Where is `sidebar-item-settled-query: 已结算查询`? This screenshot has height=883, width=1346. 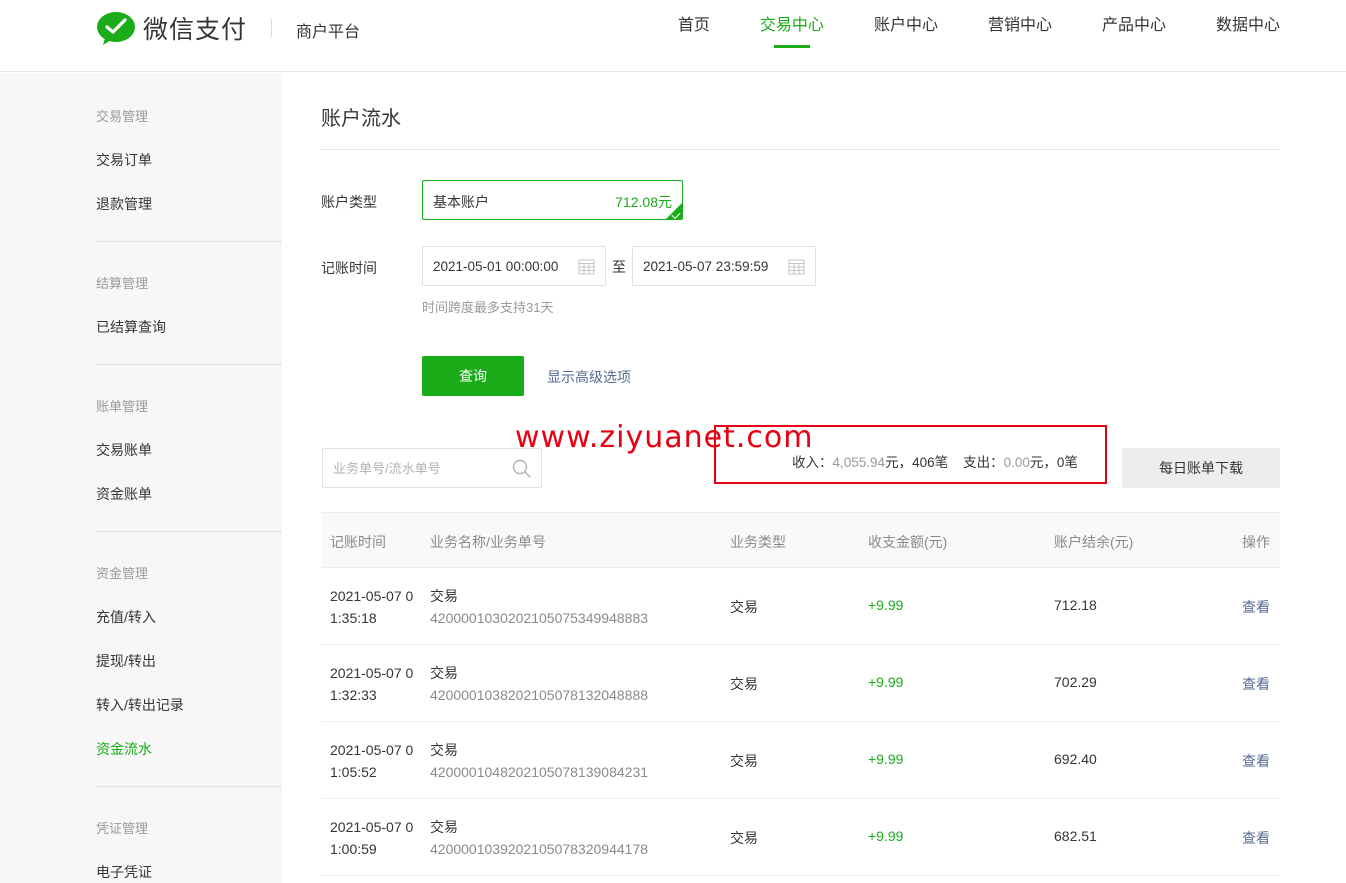
sidebar-item-settled-query: 已结算查询 is located at coordinates (131, 327).